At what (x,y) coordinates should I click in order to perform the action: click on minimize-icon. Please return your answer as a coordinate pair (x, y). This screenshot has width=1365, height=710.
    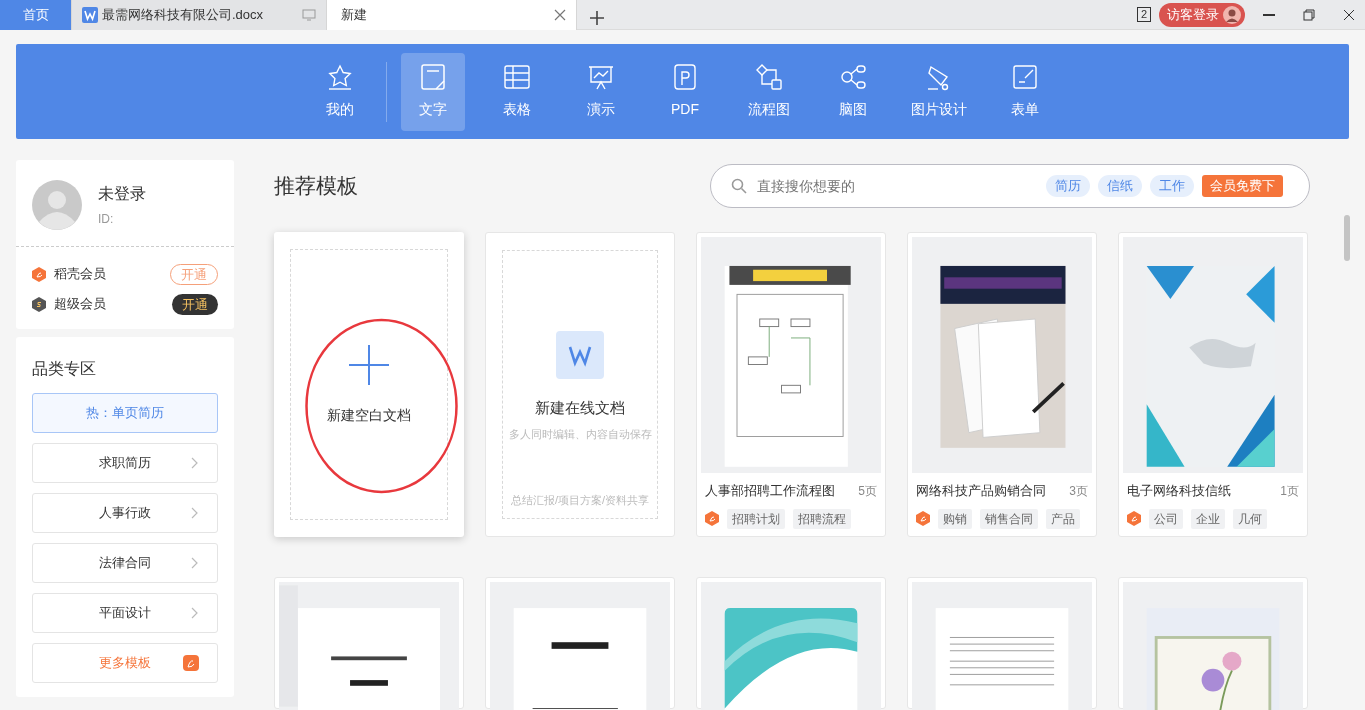
    Looking at the image, I should click on (1269, 14).